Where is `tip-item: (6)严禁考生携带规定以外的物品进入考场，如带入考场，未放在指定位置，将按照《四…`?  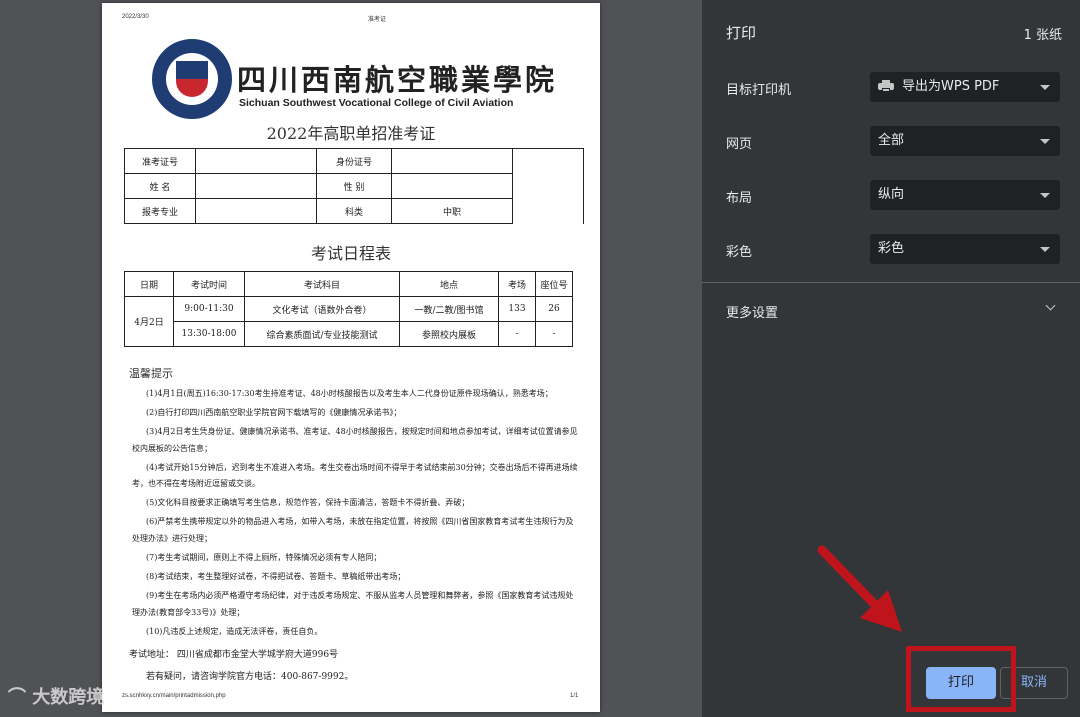 tip-item: (6)严禁考生携带规定以外的物品进入考场，如带入考场，未放在指定位置，将按照《四… is located at coordinates (353, 530).